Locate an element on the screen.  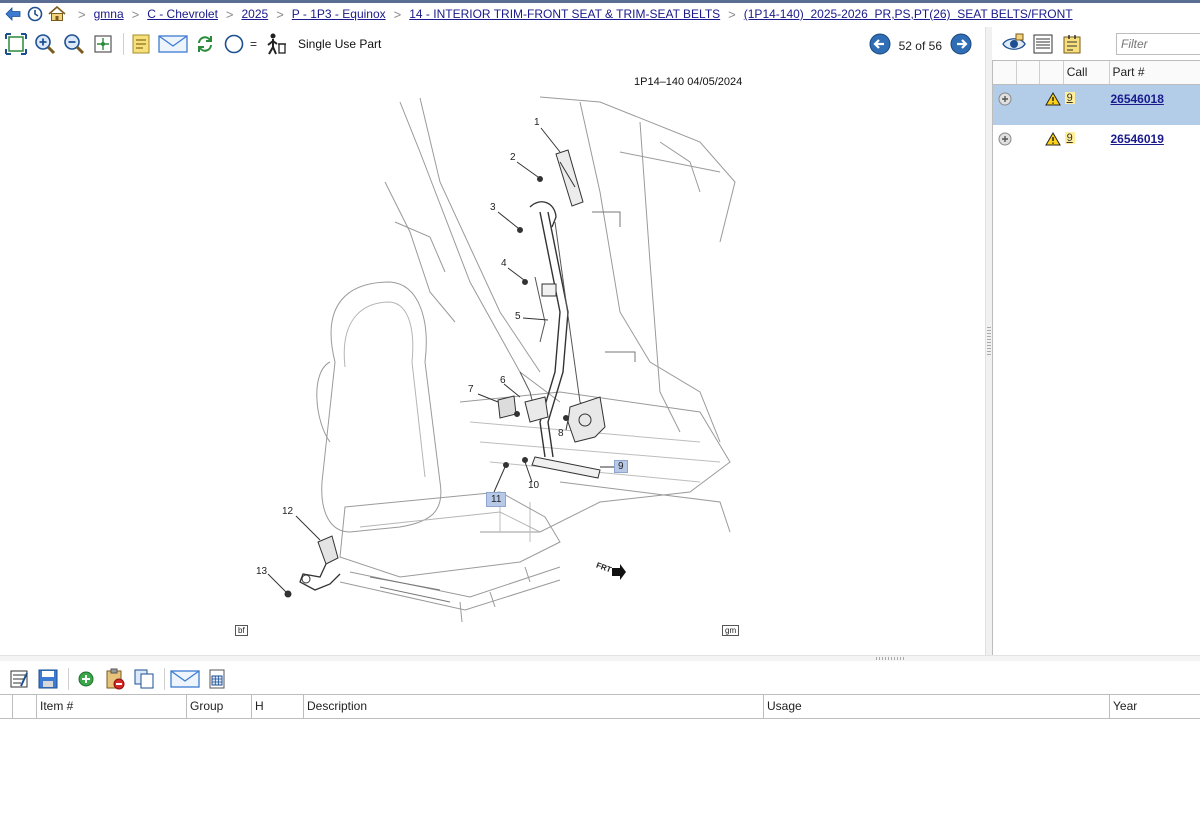
table-row: 9 26546019 is located at coordinates (1096, 145).